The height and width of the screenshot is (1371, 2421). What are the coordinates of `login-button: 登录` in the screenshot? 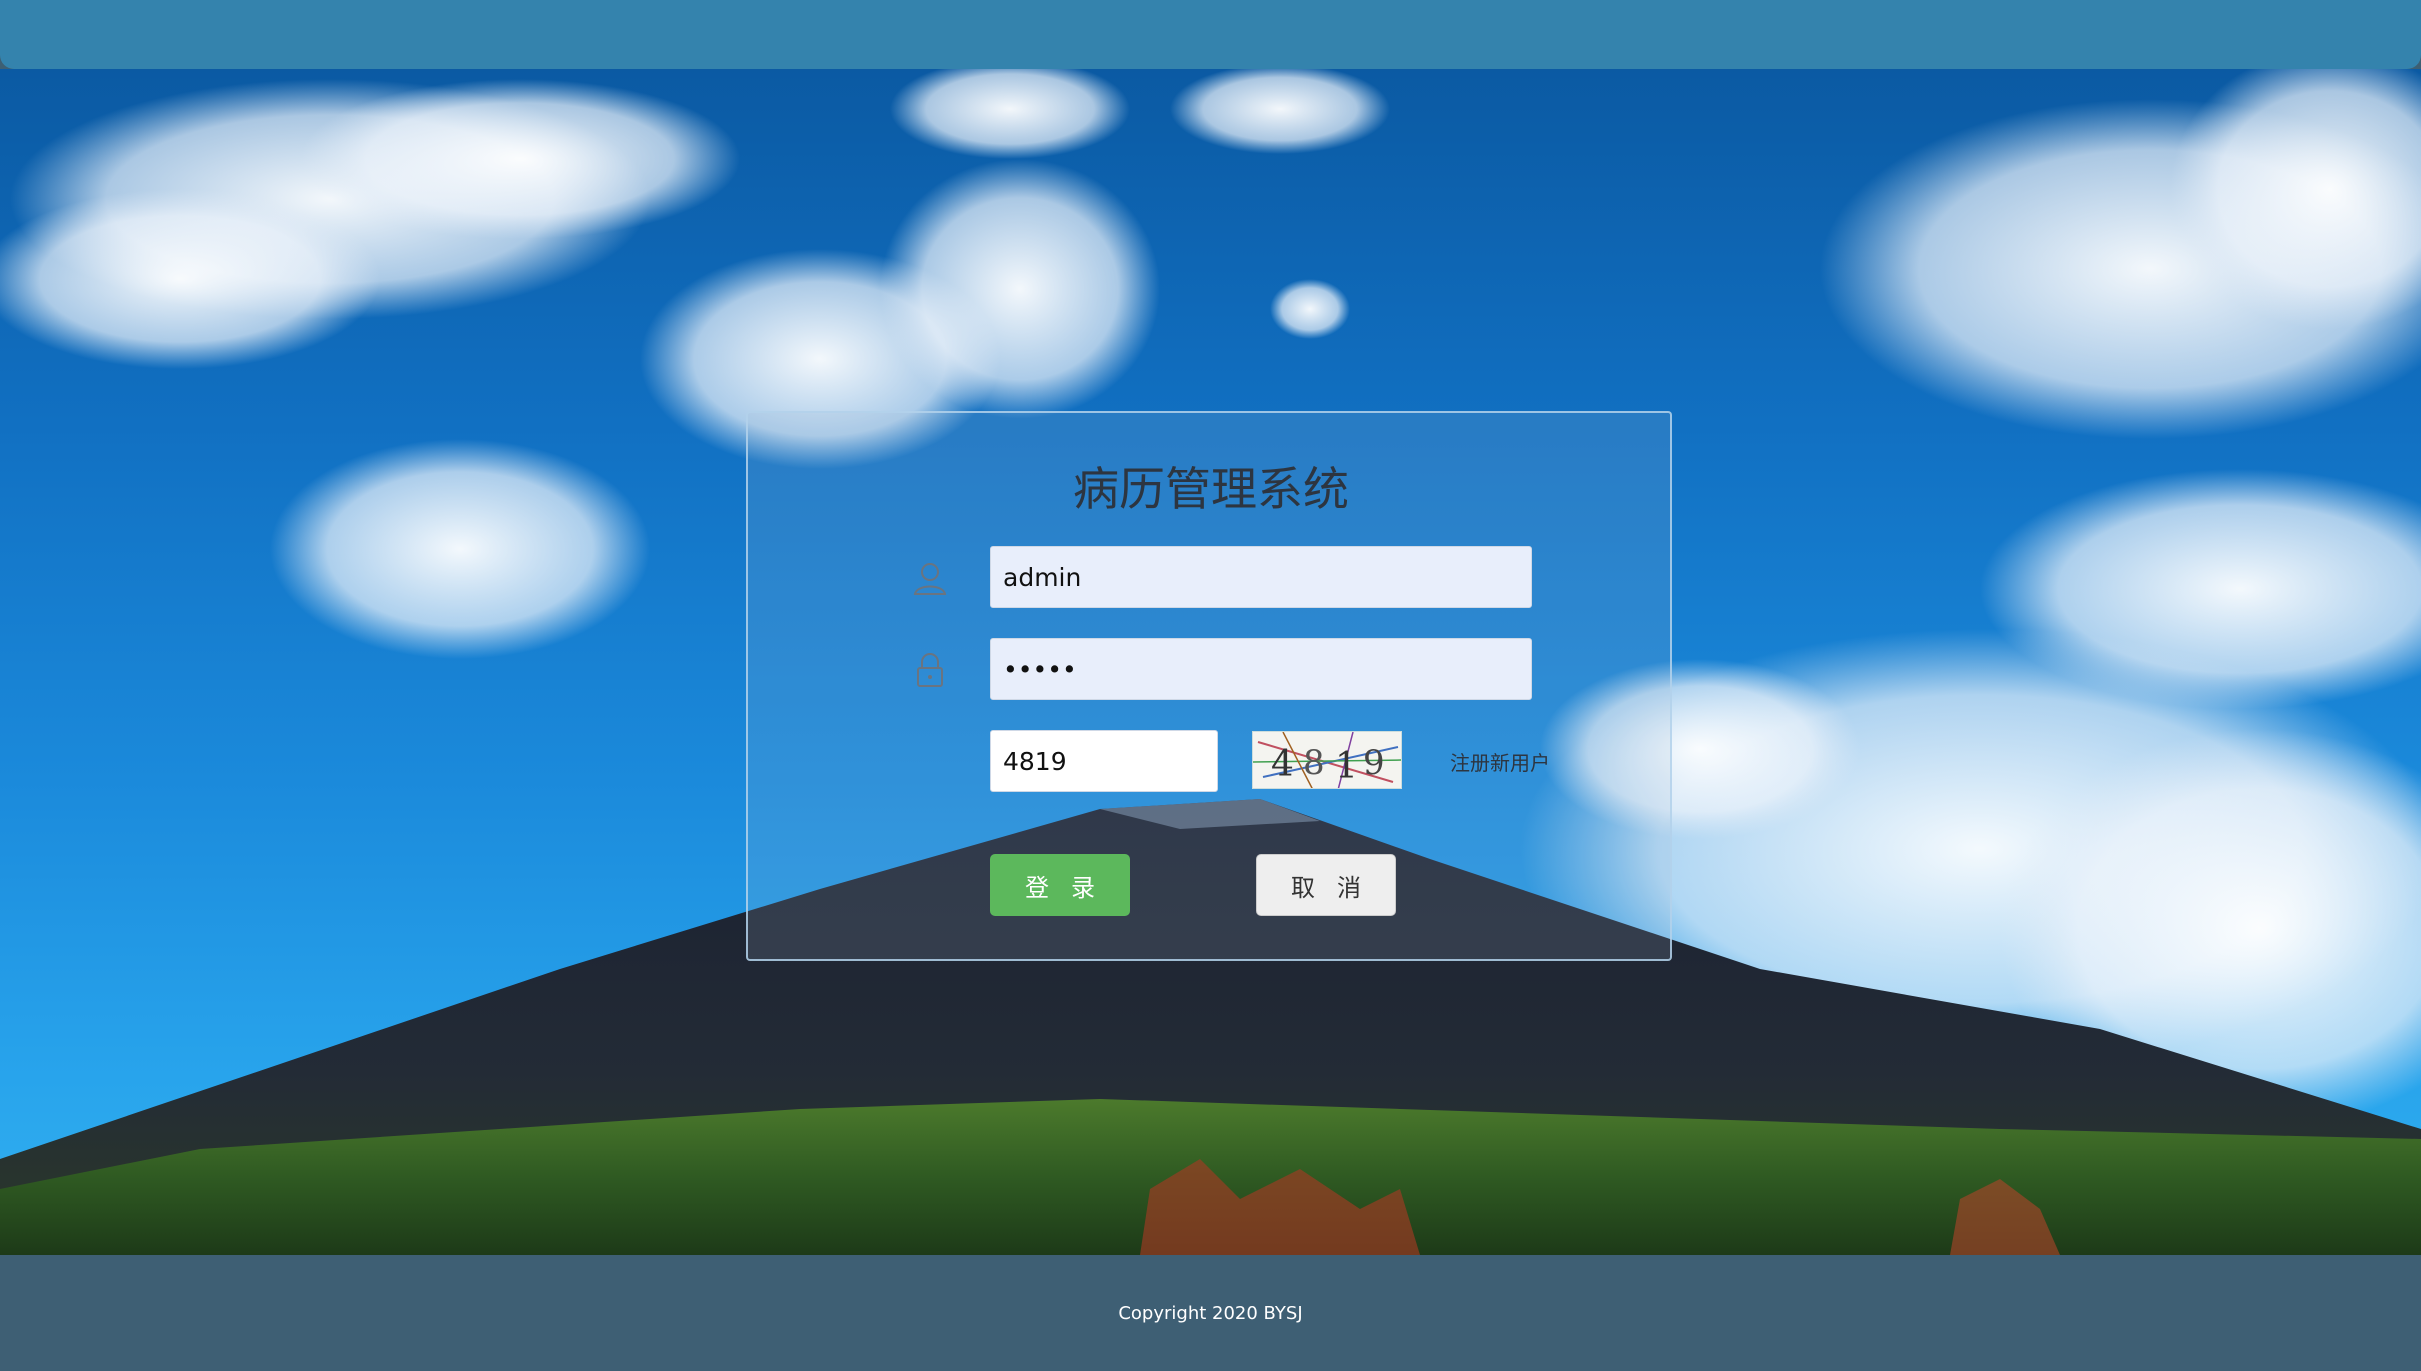 It's located at (1060, 885).